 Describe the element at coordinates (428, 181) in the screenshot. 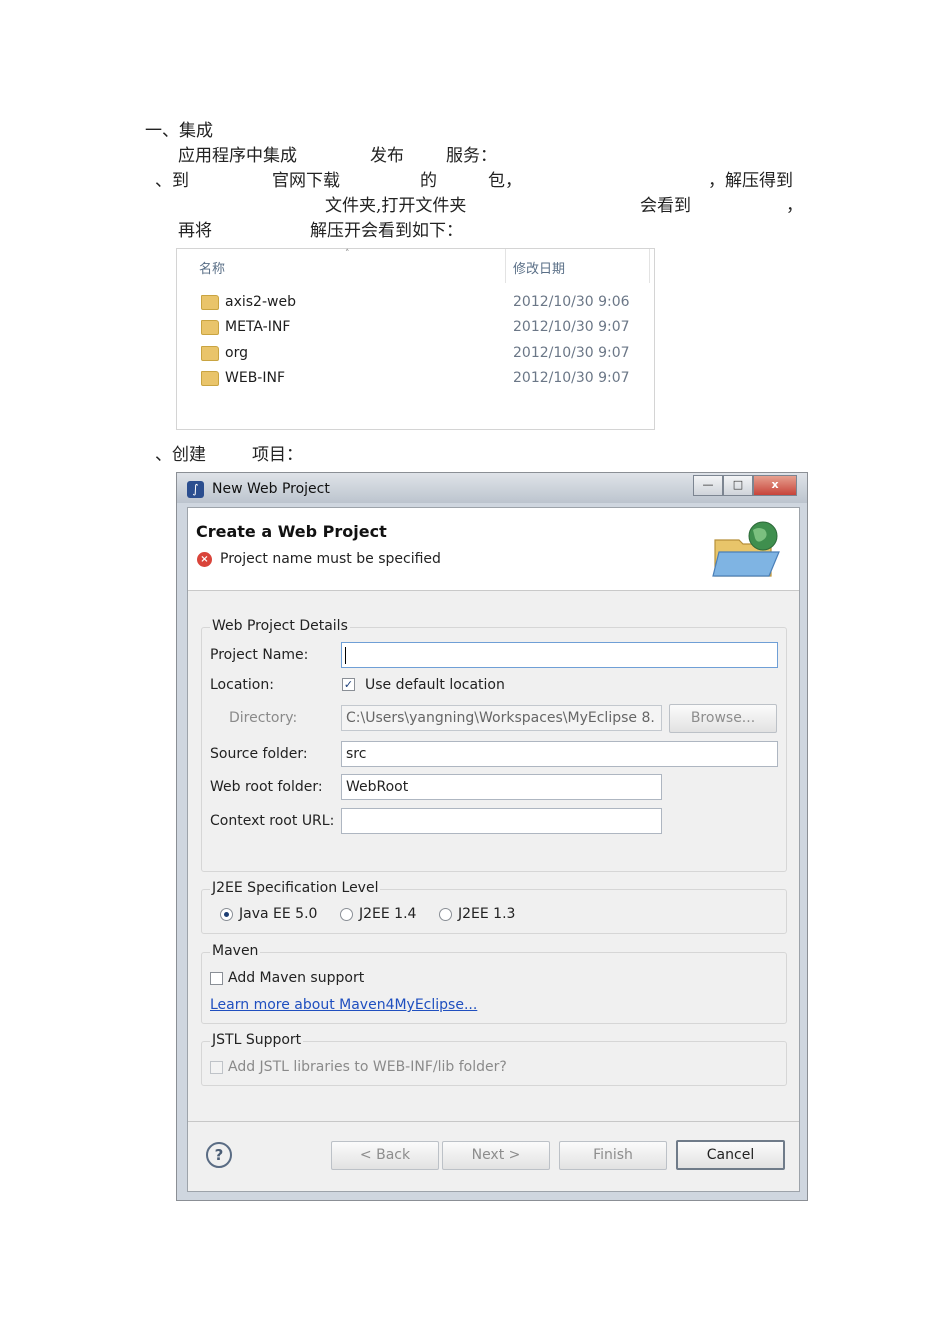

I see `doc-line-3c: 的` at that location.